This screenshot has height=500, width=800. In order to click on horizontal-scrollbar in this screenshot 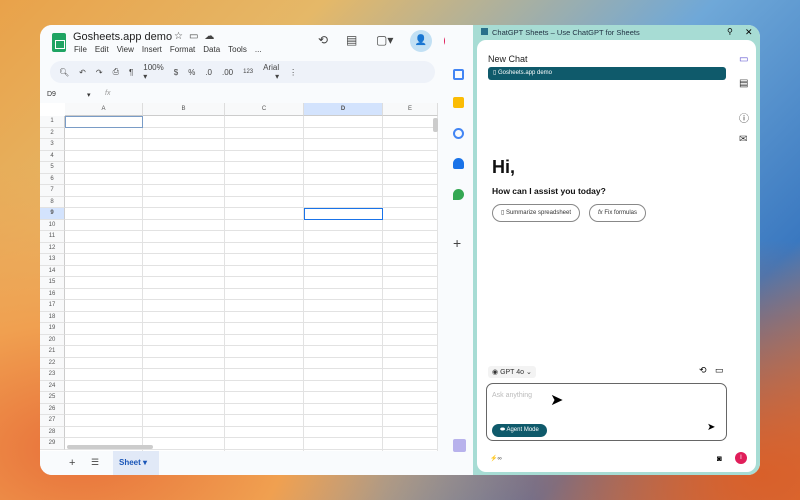, I will do `click(110, 447)`.